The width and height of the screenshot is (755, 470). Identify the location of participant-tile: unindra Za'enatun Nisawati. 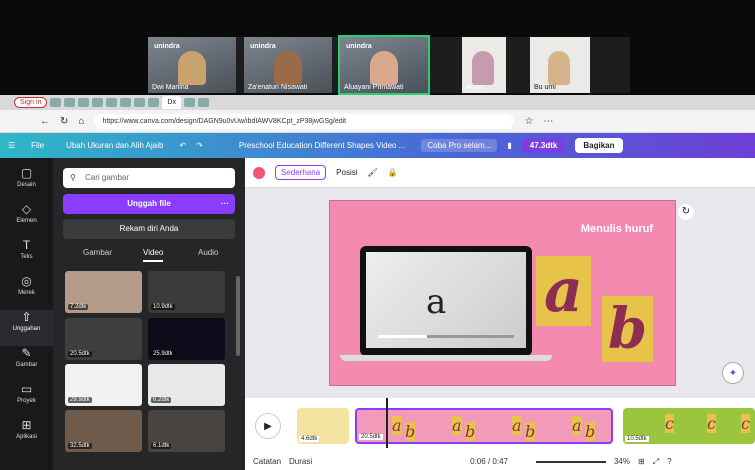
(288, 65).